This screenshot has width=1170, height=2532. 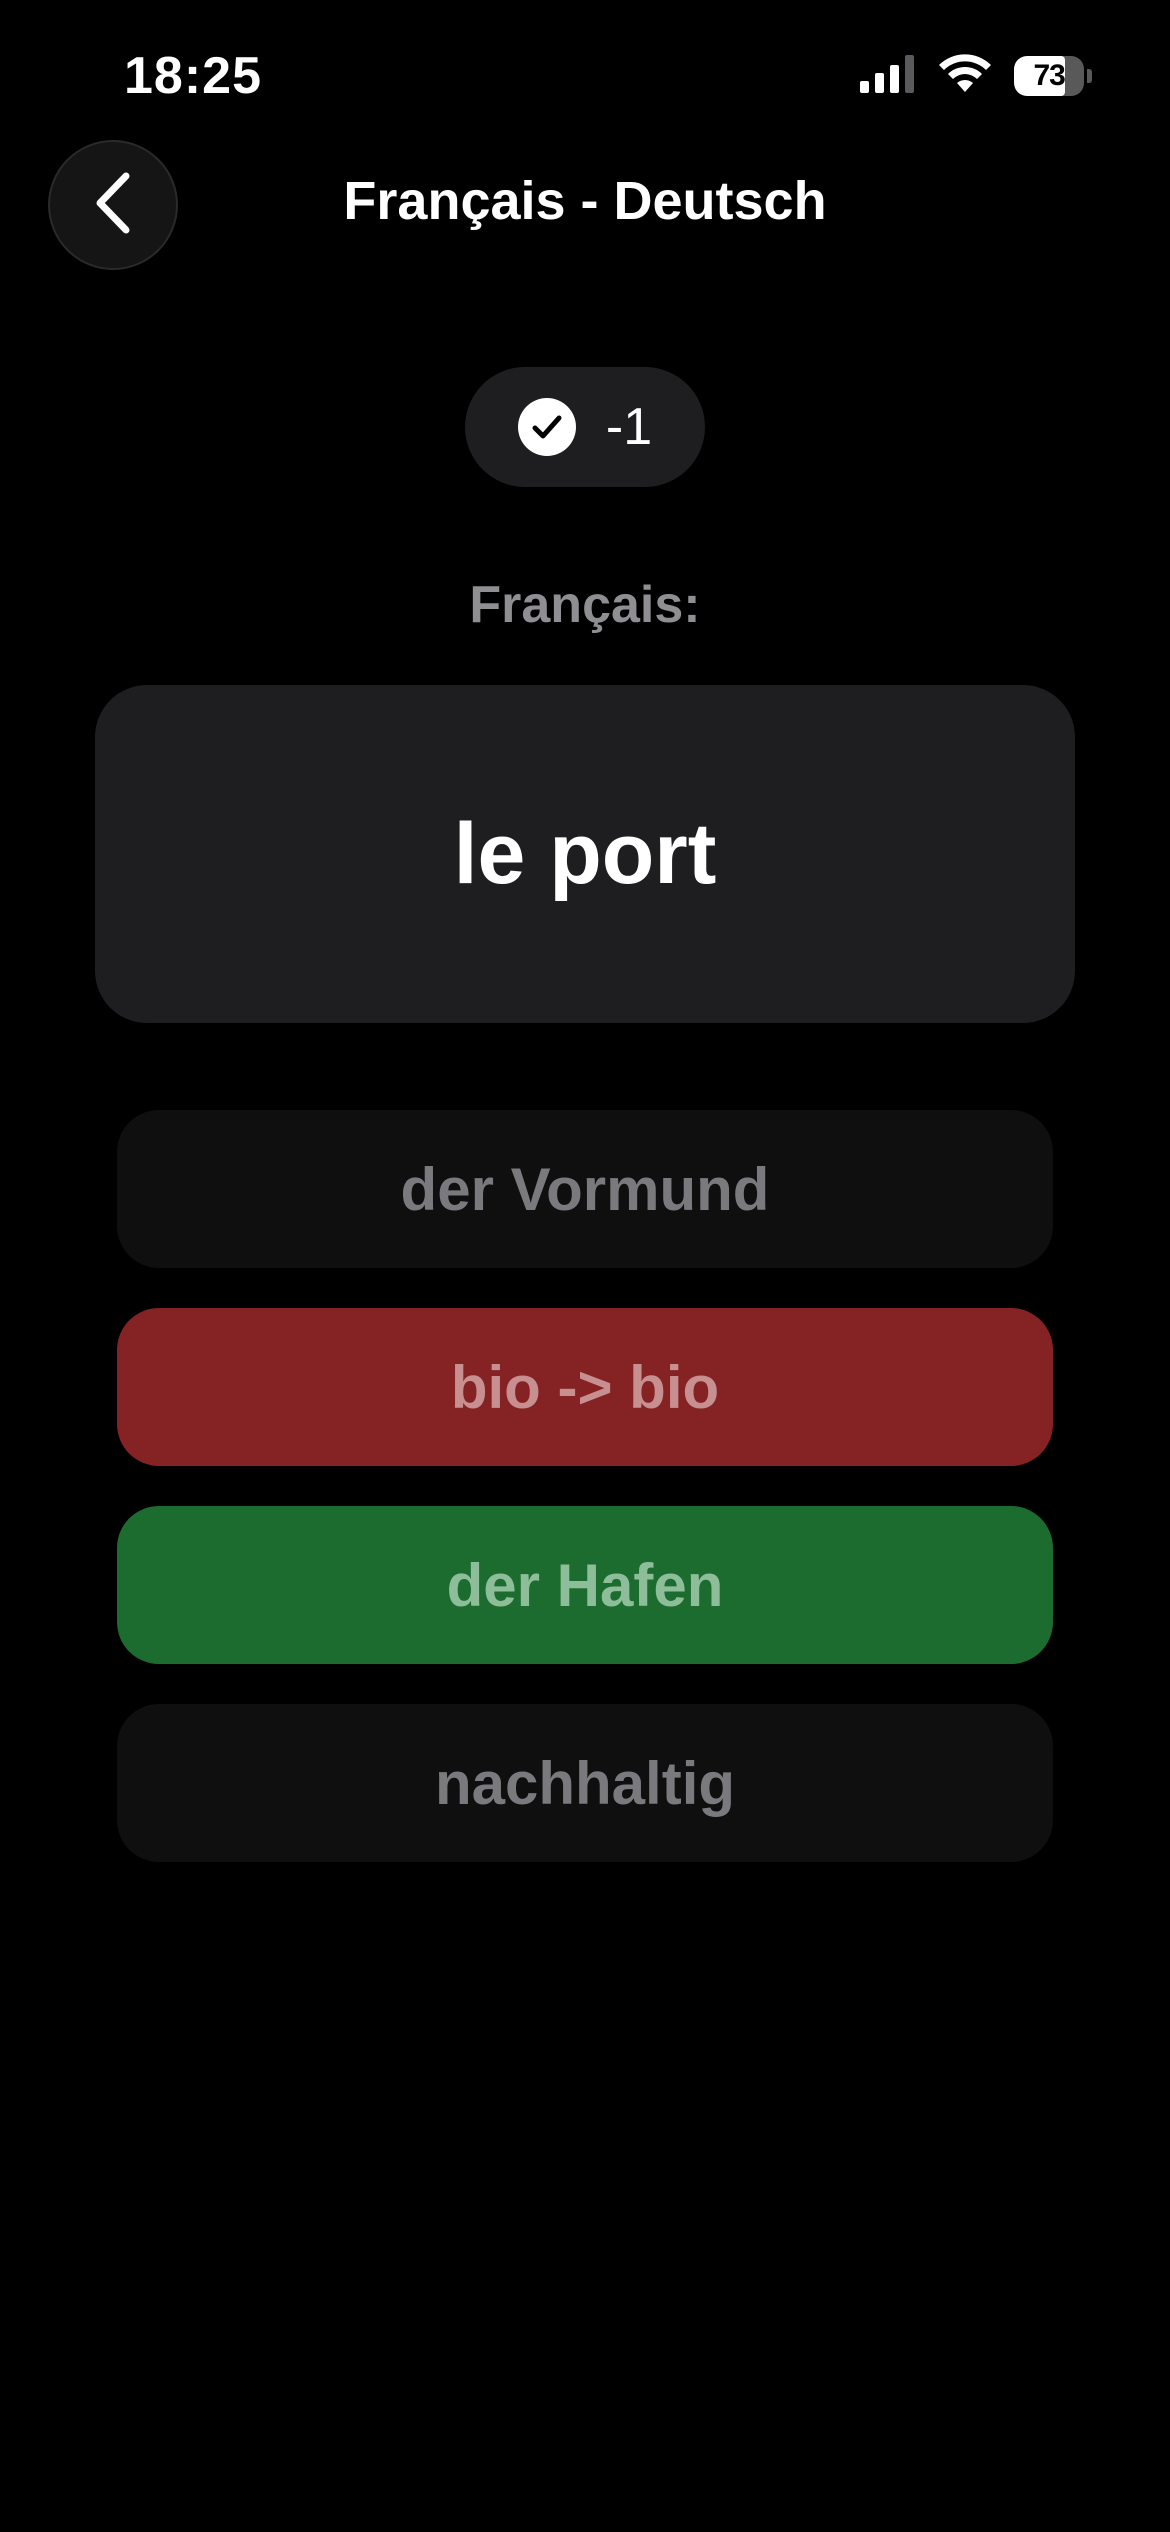 I want to click on word-card: le port, so click(x=585, y=854).